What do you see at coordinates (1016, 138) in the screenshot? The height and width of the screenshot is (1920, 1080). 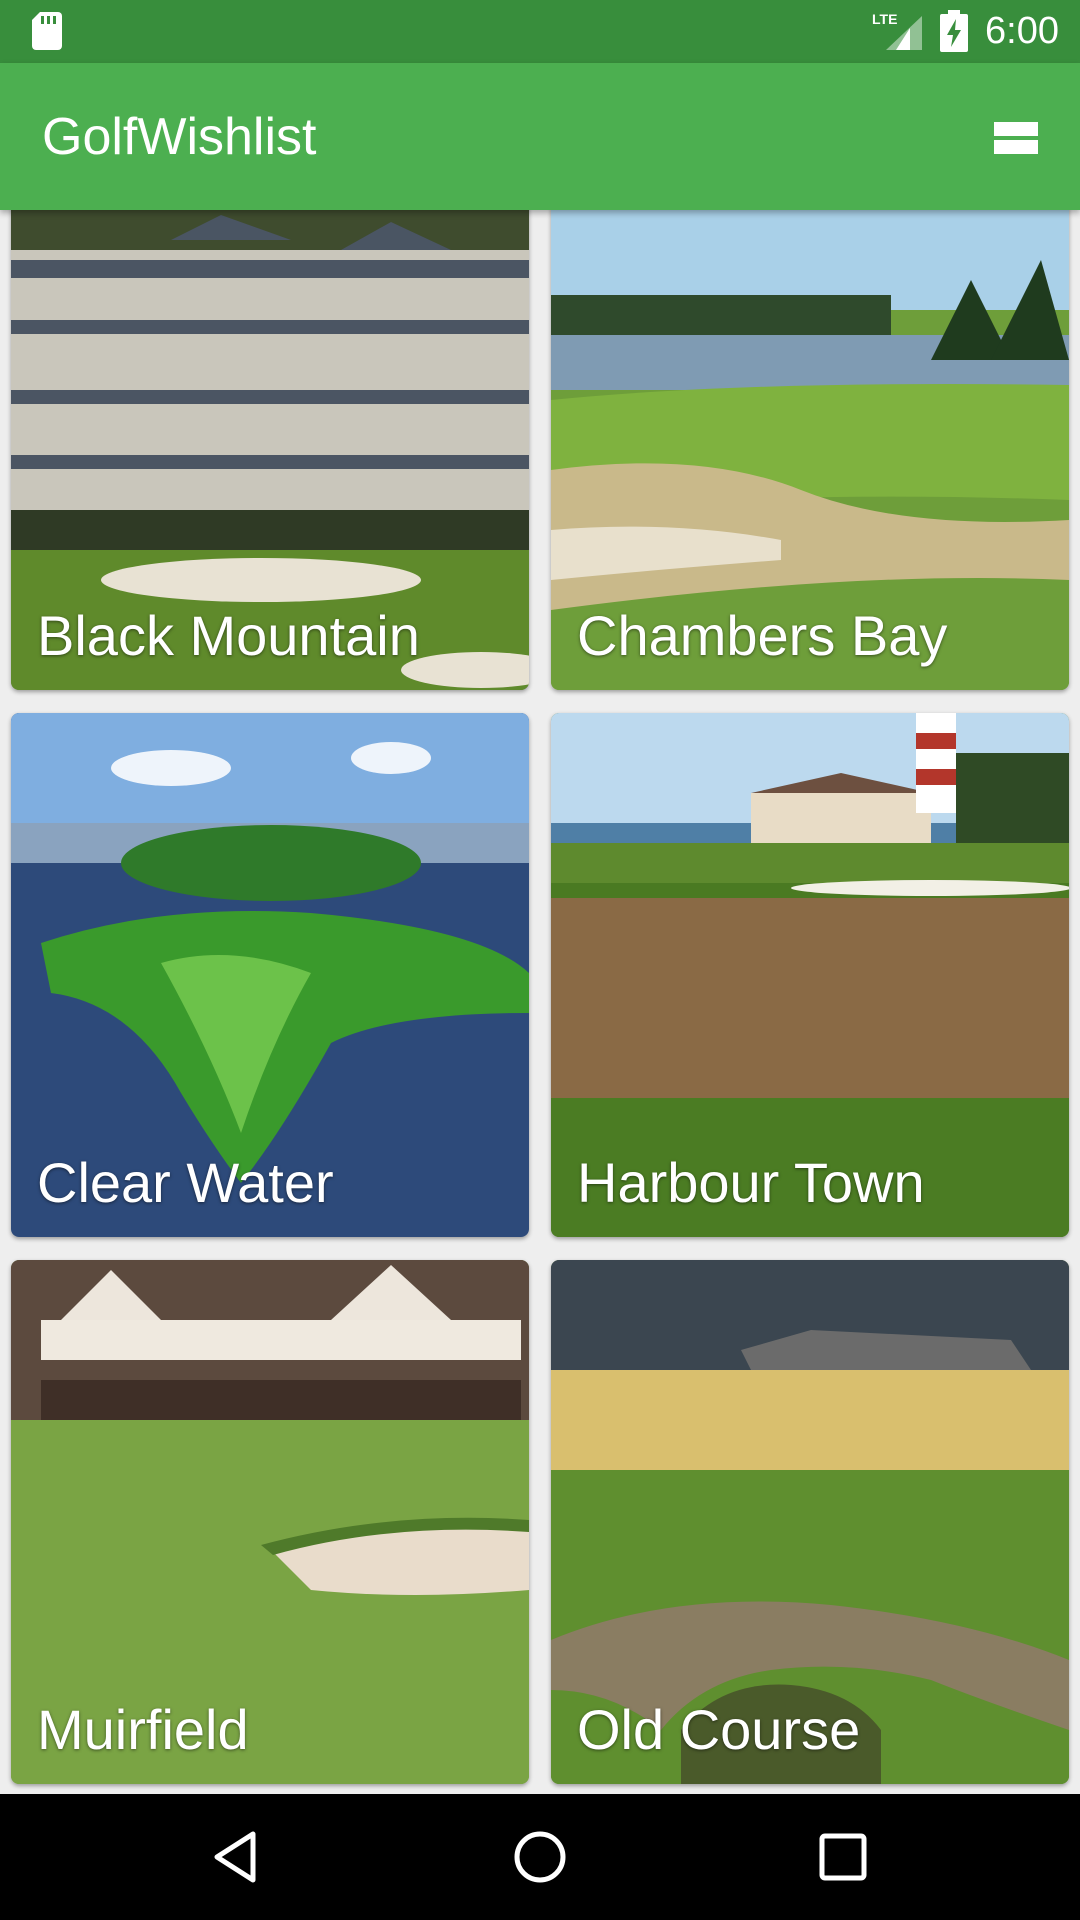 I see `view-list-toggle-icon` at bounding box center [1016, 138].